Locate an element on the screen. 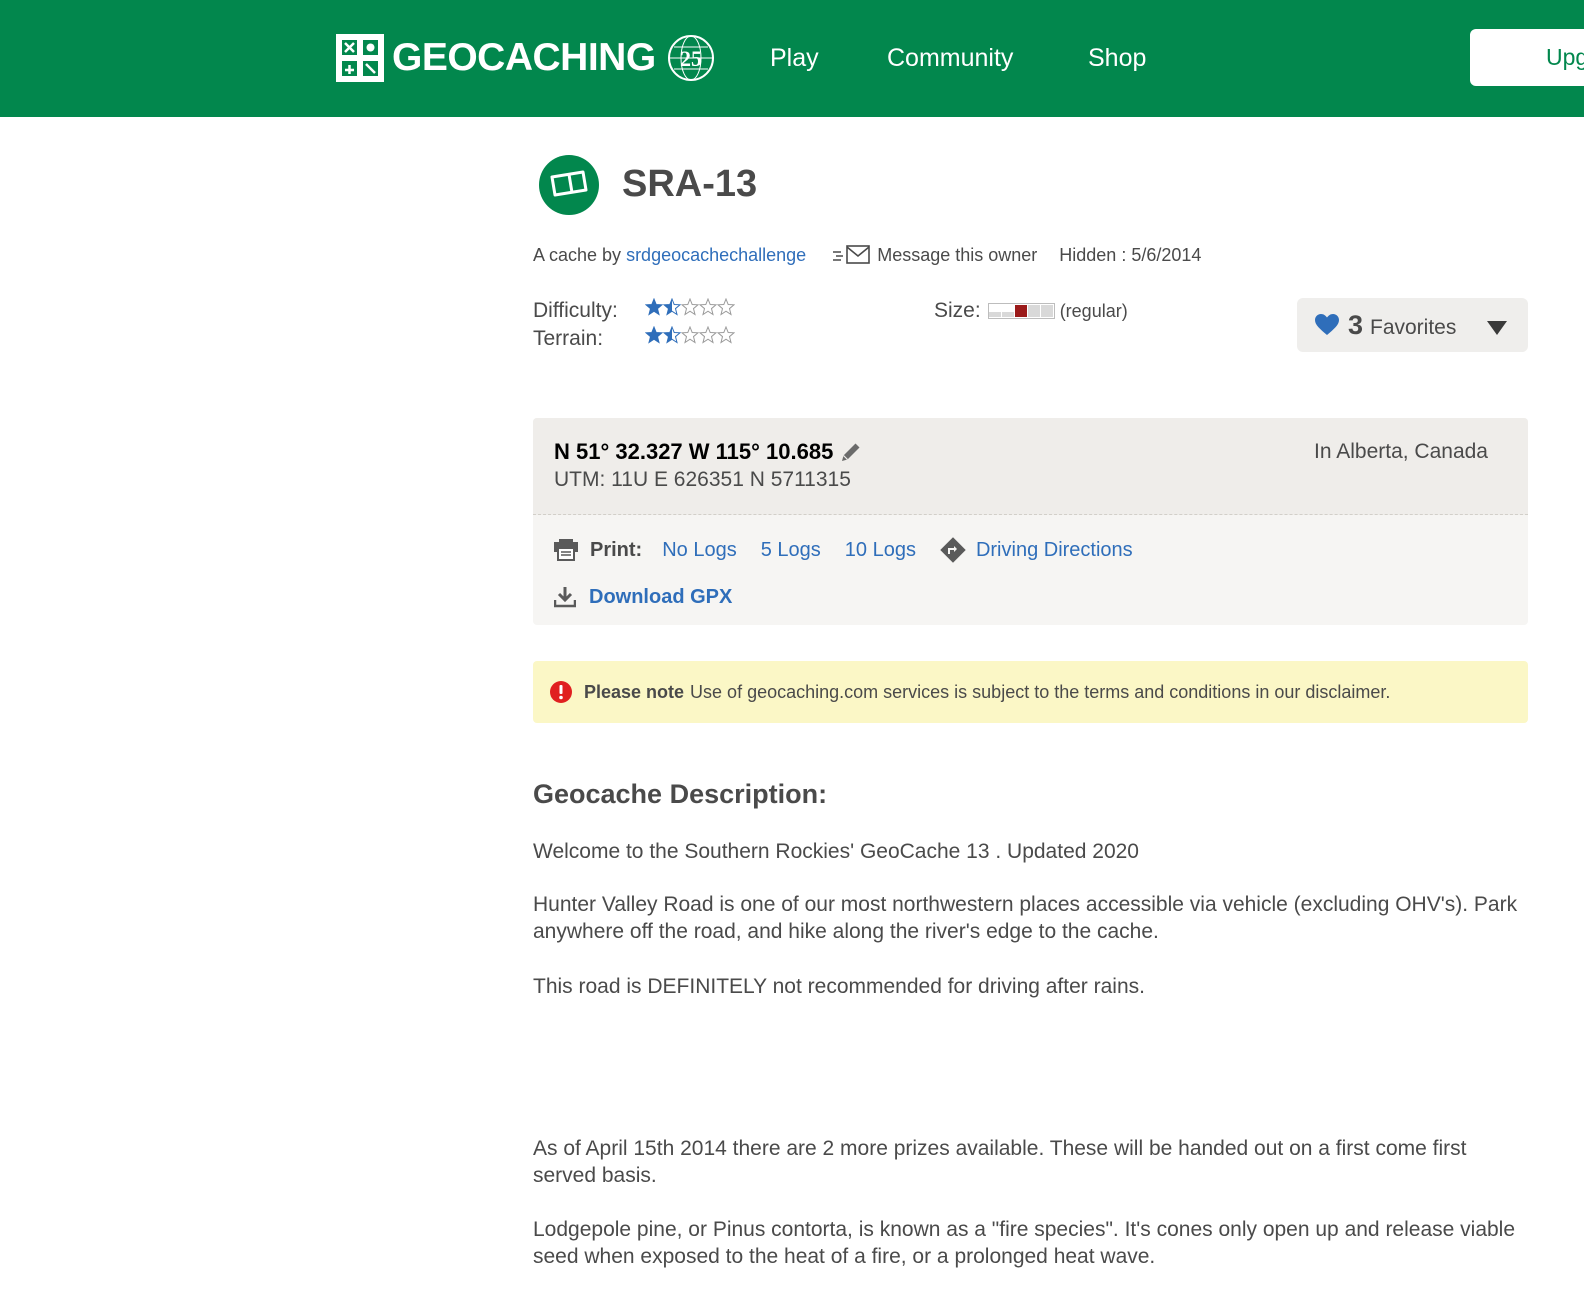  anniversary-badge-icon: 25 is located at coordinates (690, 58).